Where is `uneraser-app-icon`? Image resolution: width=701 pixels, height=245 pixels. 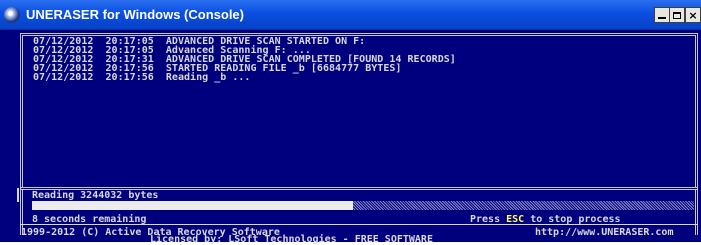 uneraser-app-icon is located at coordinates (12, 15).